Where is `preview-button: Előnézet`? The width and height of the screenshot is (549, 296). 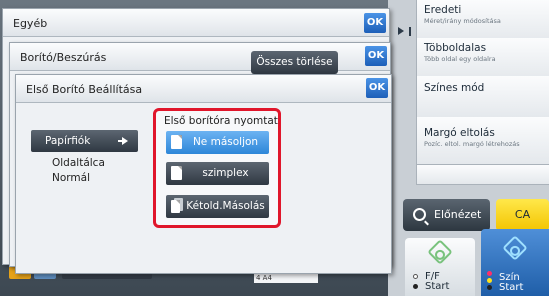
preview-button: Előnézet is located at coordinates (446, 215).